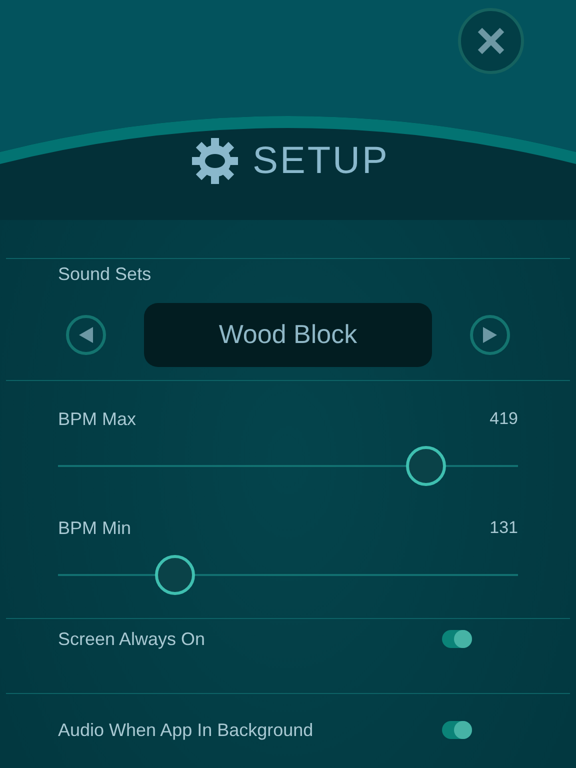  I want to click on right-triangle-icon, so click(490, 334).